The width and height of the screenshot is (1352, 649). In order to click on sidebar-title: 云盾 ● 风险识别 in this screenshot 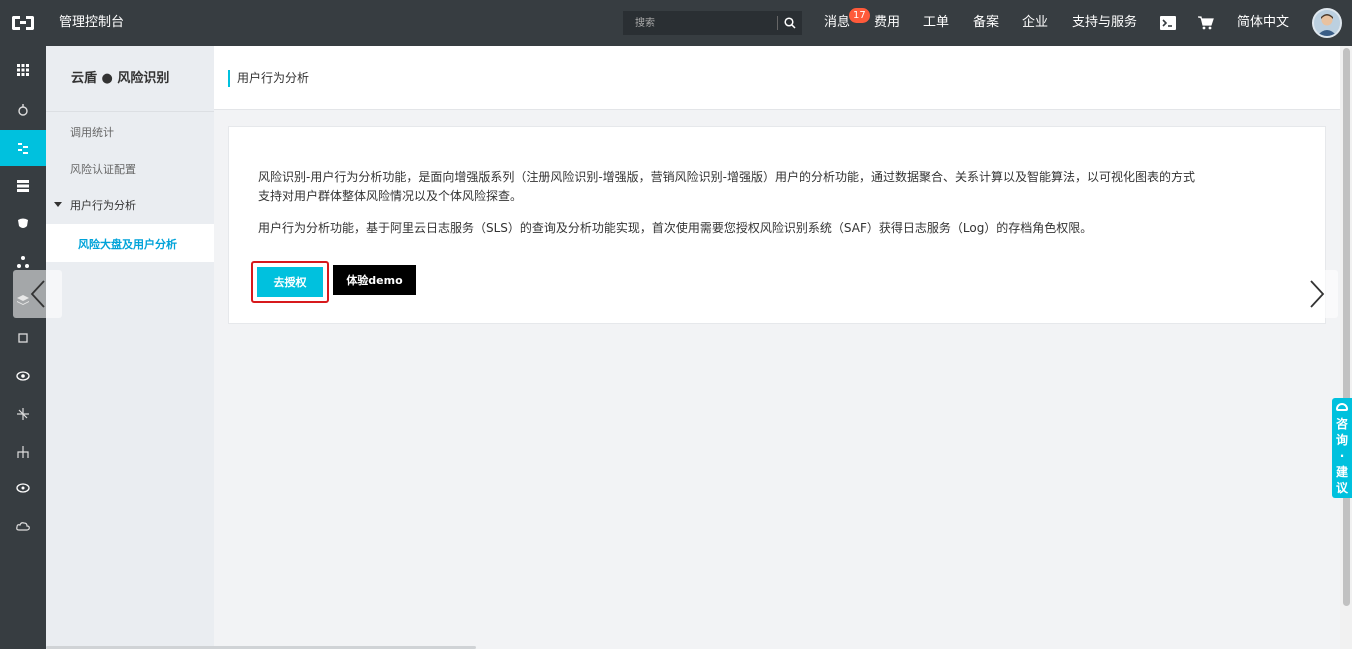, I will do `click(130, 79)`.